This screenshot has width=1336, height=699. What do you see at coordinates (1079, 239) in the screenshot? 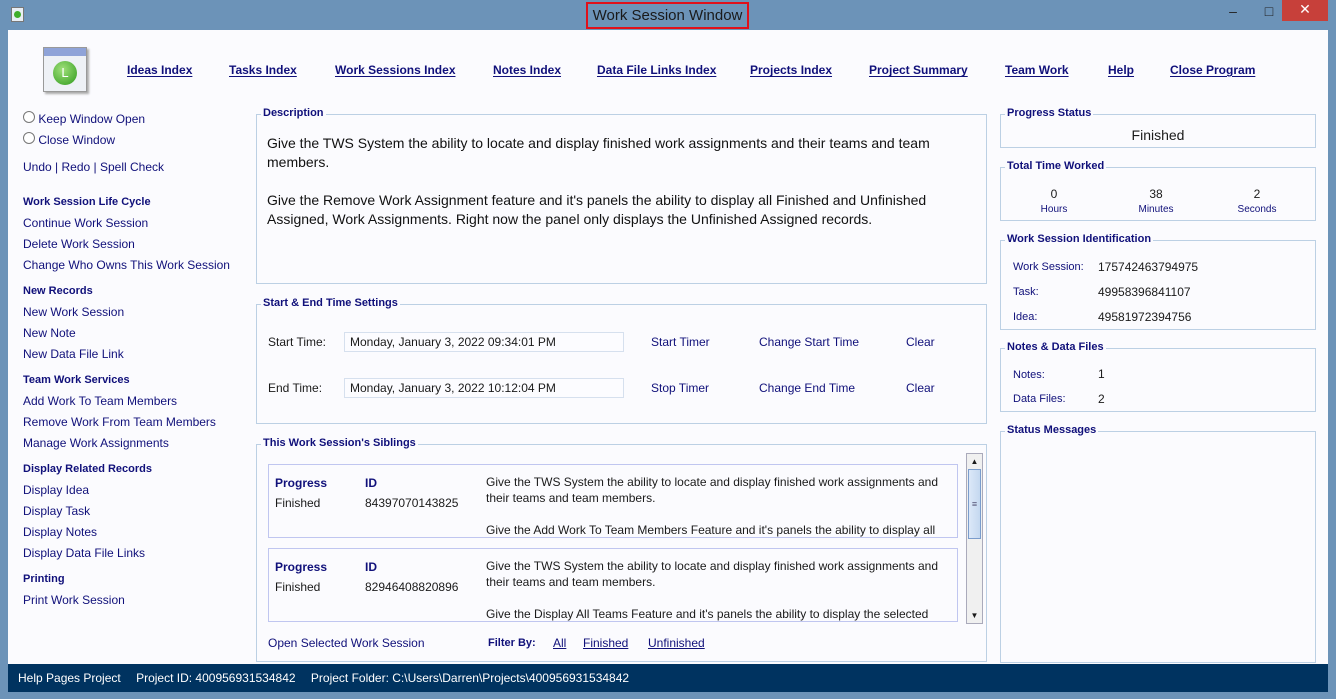
I see `group-label: Work Session Identification` at bounding box center [1079, 239].